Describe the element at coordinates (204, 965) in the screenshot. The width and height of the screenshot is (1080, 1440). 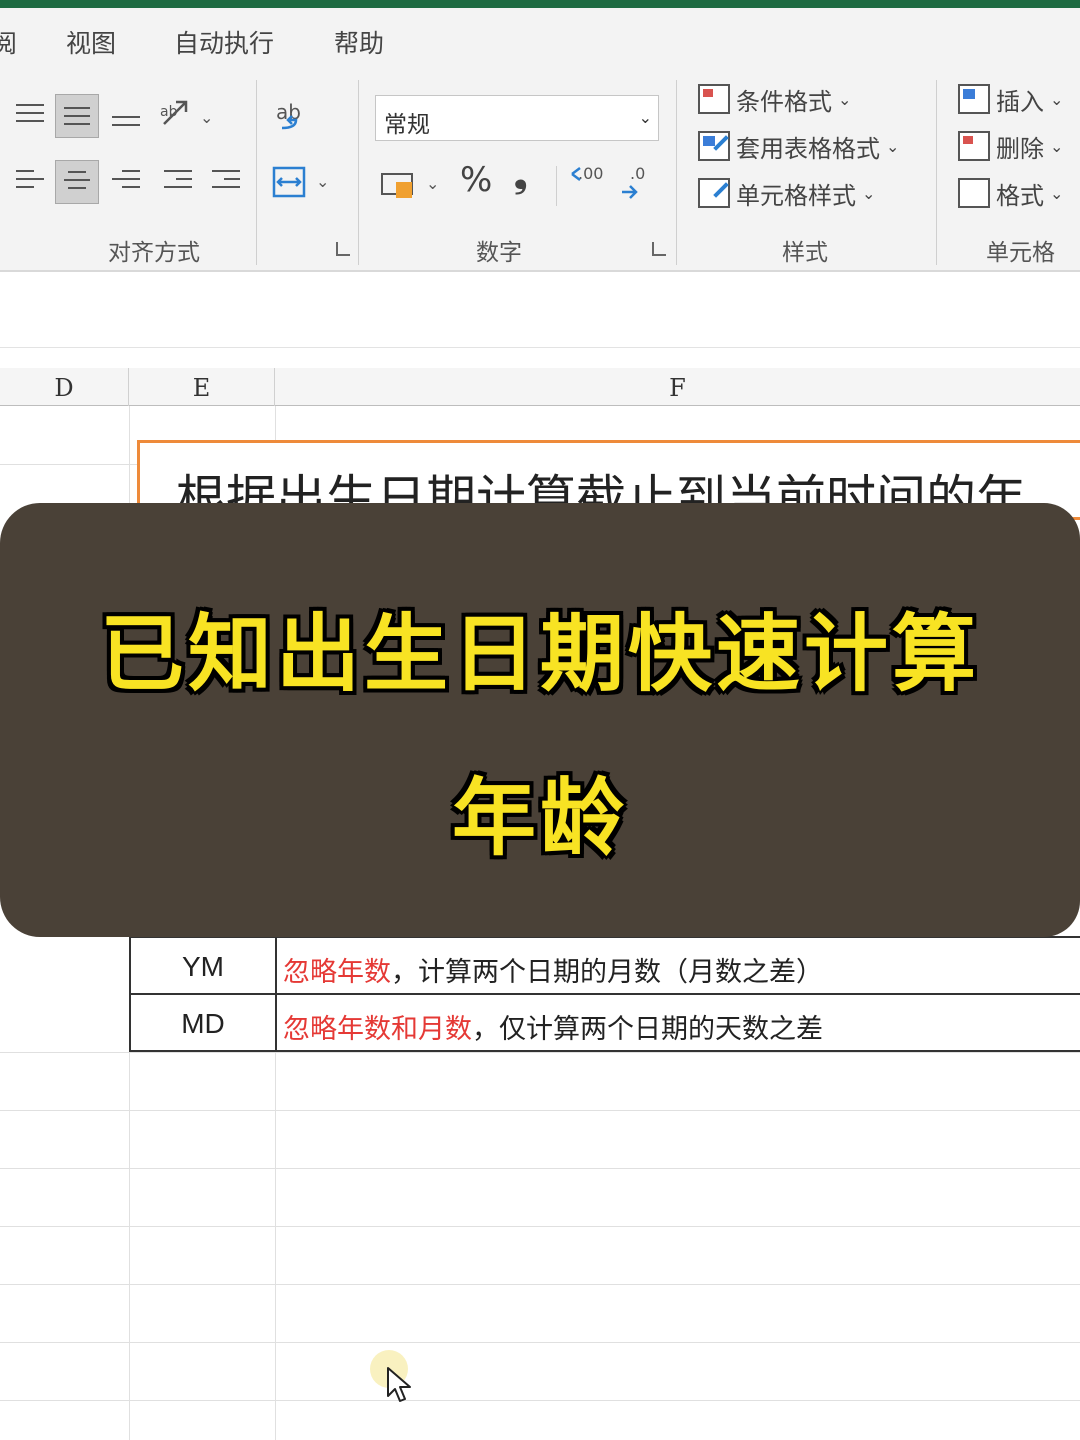
I see `table-cell-key: YM` at that location.